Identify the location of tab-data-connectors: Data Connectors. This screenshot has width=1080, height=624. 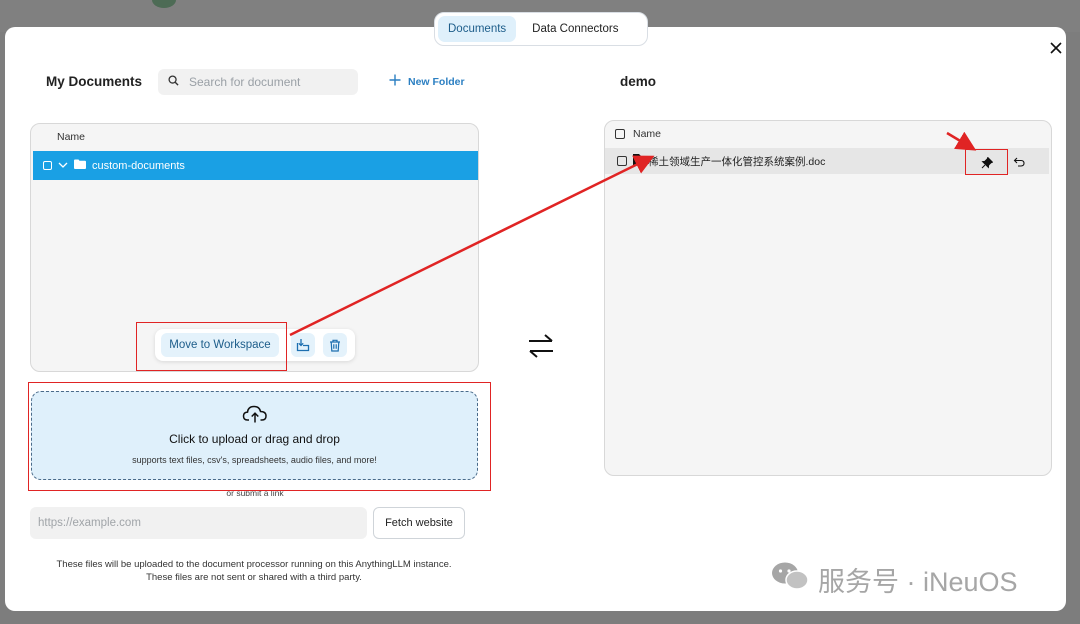
(575, 29).